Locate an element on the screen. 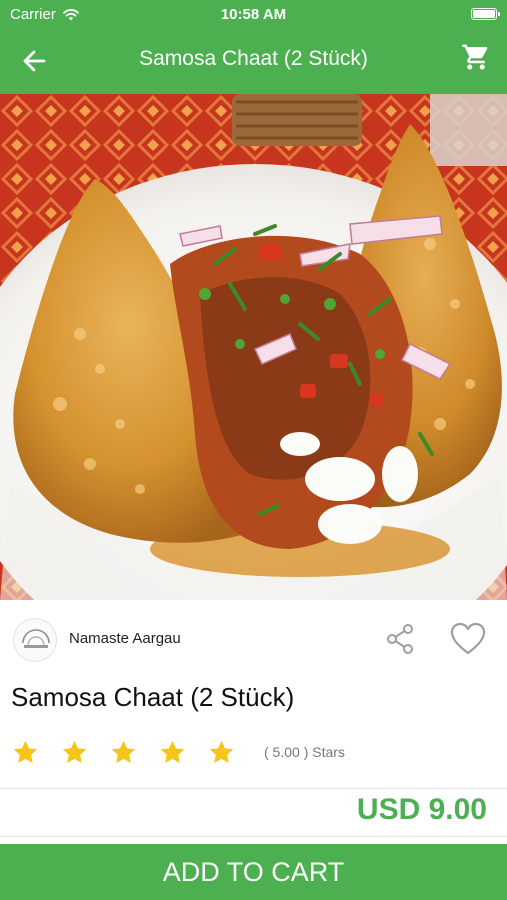  restaurant-logo-icon is located at coordinates (36, 638).